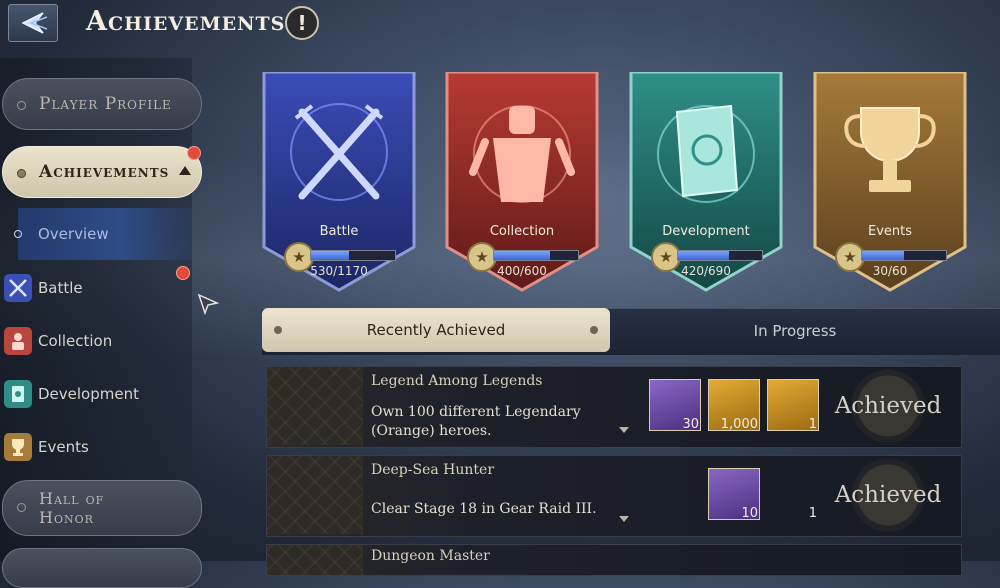  I want to click on sidebar-item-label: Hall of Honor, so click(72, 508).